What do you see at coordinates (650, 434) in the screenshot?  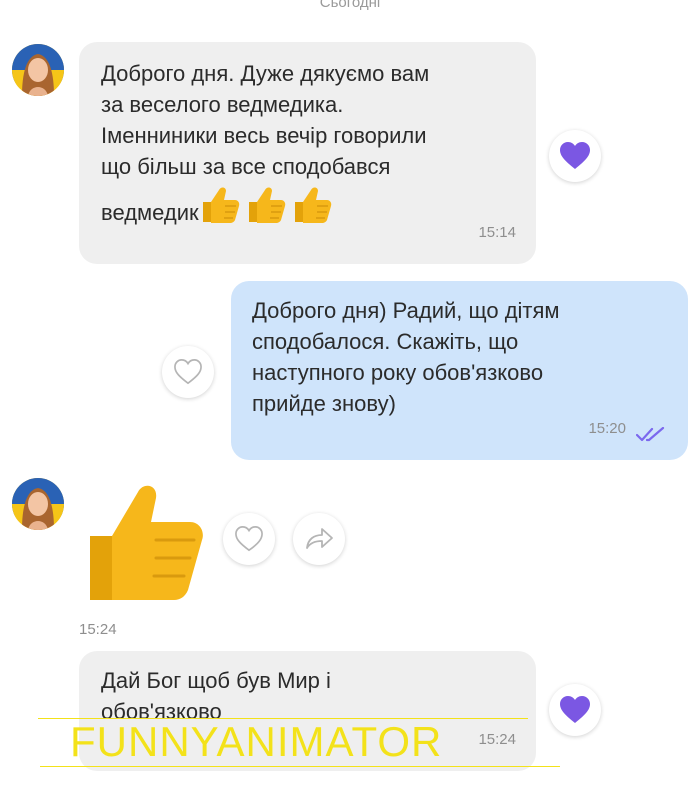 I see `read-double-check-icon` at bounding box center [650, 434].